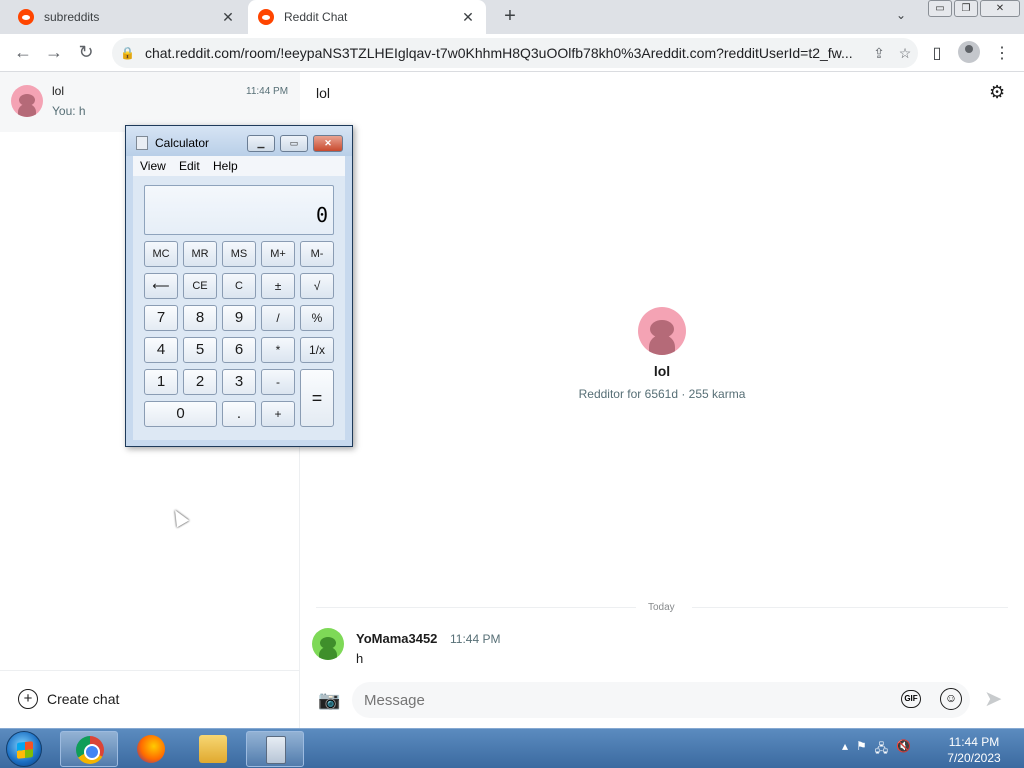  I want to click on browser-tab-strip: subreddits ✕ Reddit Chat ✕ + ⌄ ▭ ❐ ✕, so click(512, 17).